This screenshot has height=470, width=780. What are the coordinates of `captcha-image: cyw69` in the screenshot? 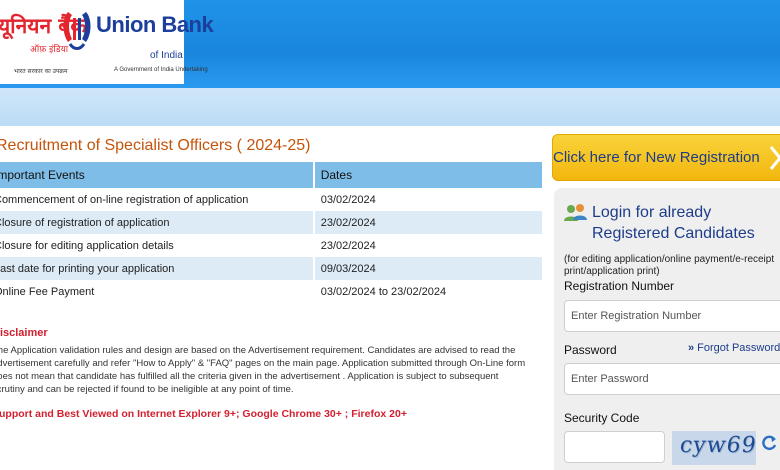 It's located at (714, 448).